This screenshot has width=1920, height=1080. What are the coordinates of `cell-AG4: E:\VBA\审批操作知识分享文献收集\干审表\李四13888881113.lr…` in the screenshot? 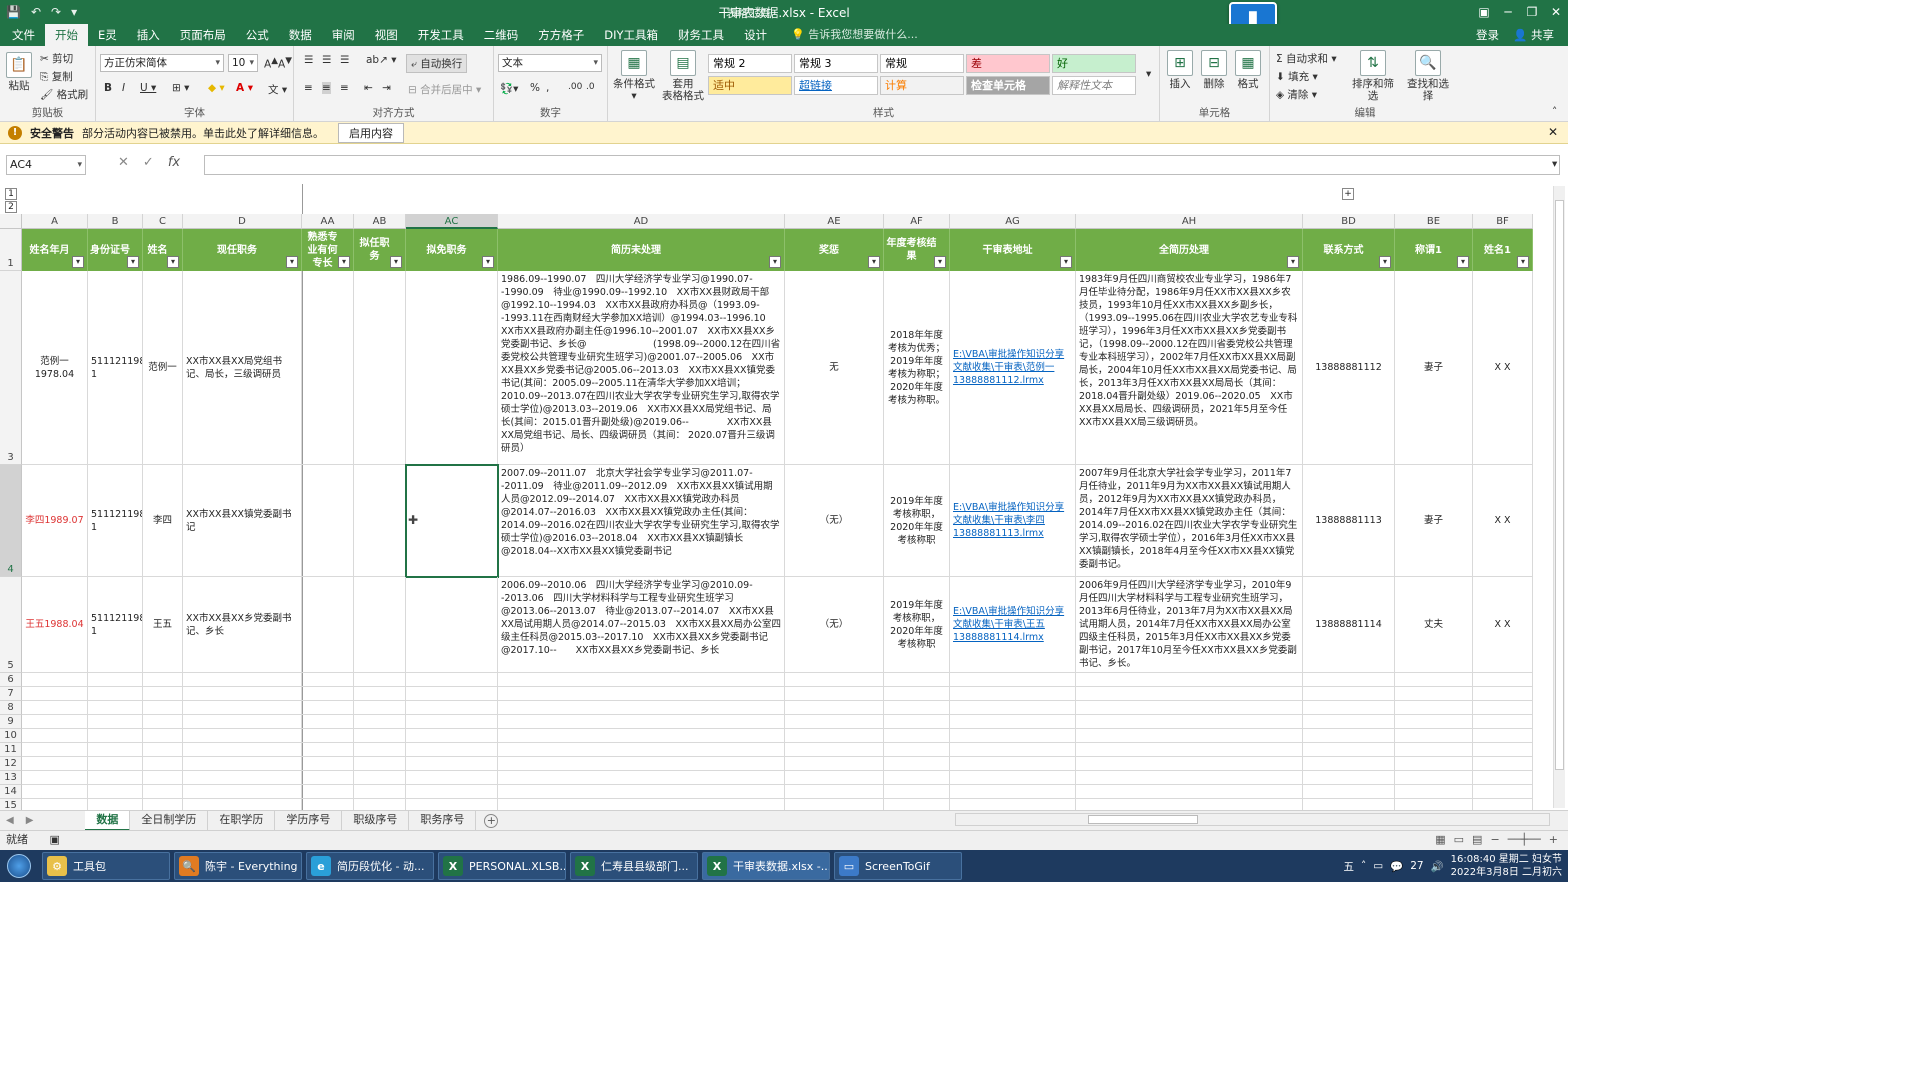 It's located at (1013, 521).